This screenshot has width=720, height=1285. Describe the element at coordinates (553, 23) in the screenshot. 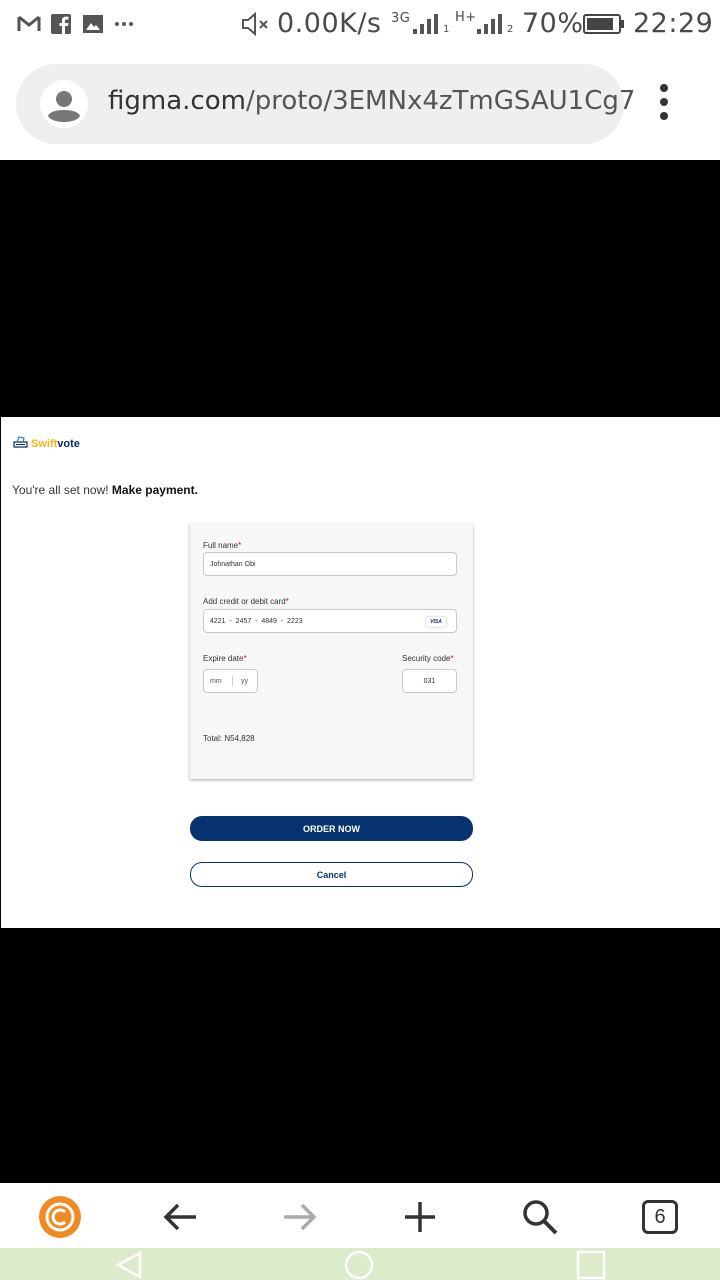

I see `battery-percent: 70%` at that location.